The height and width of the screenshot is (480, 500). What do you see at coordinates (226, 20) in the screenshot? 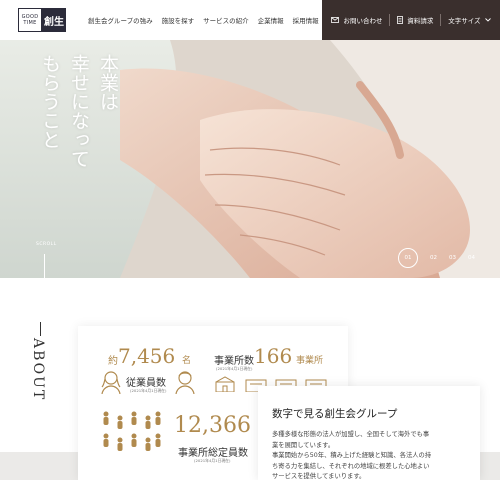
I see `nav-item-services: サービスの紹介` at bounding box center [226, 20].